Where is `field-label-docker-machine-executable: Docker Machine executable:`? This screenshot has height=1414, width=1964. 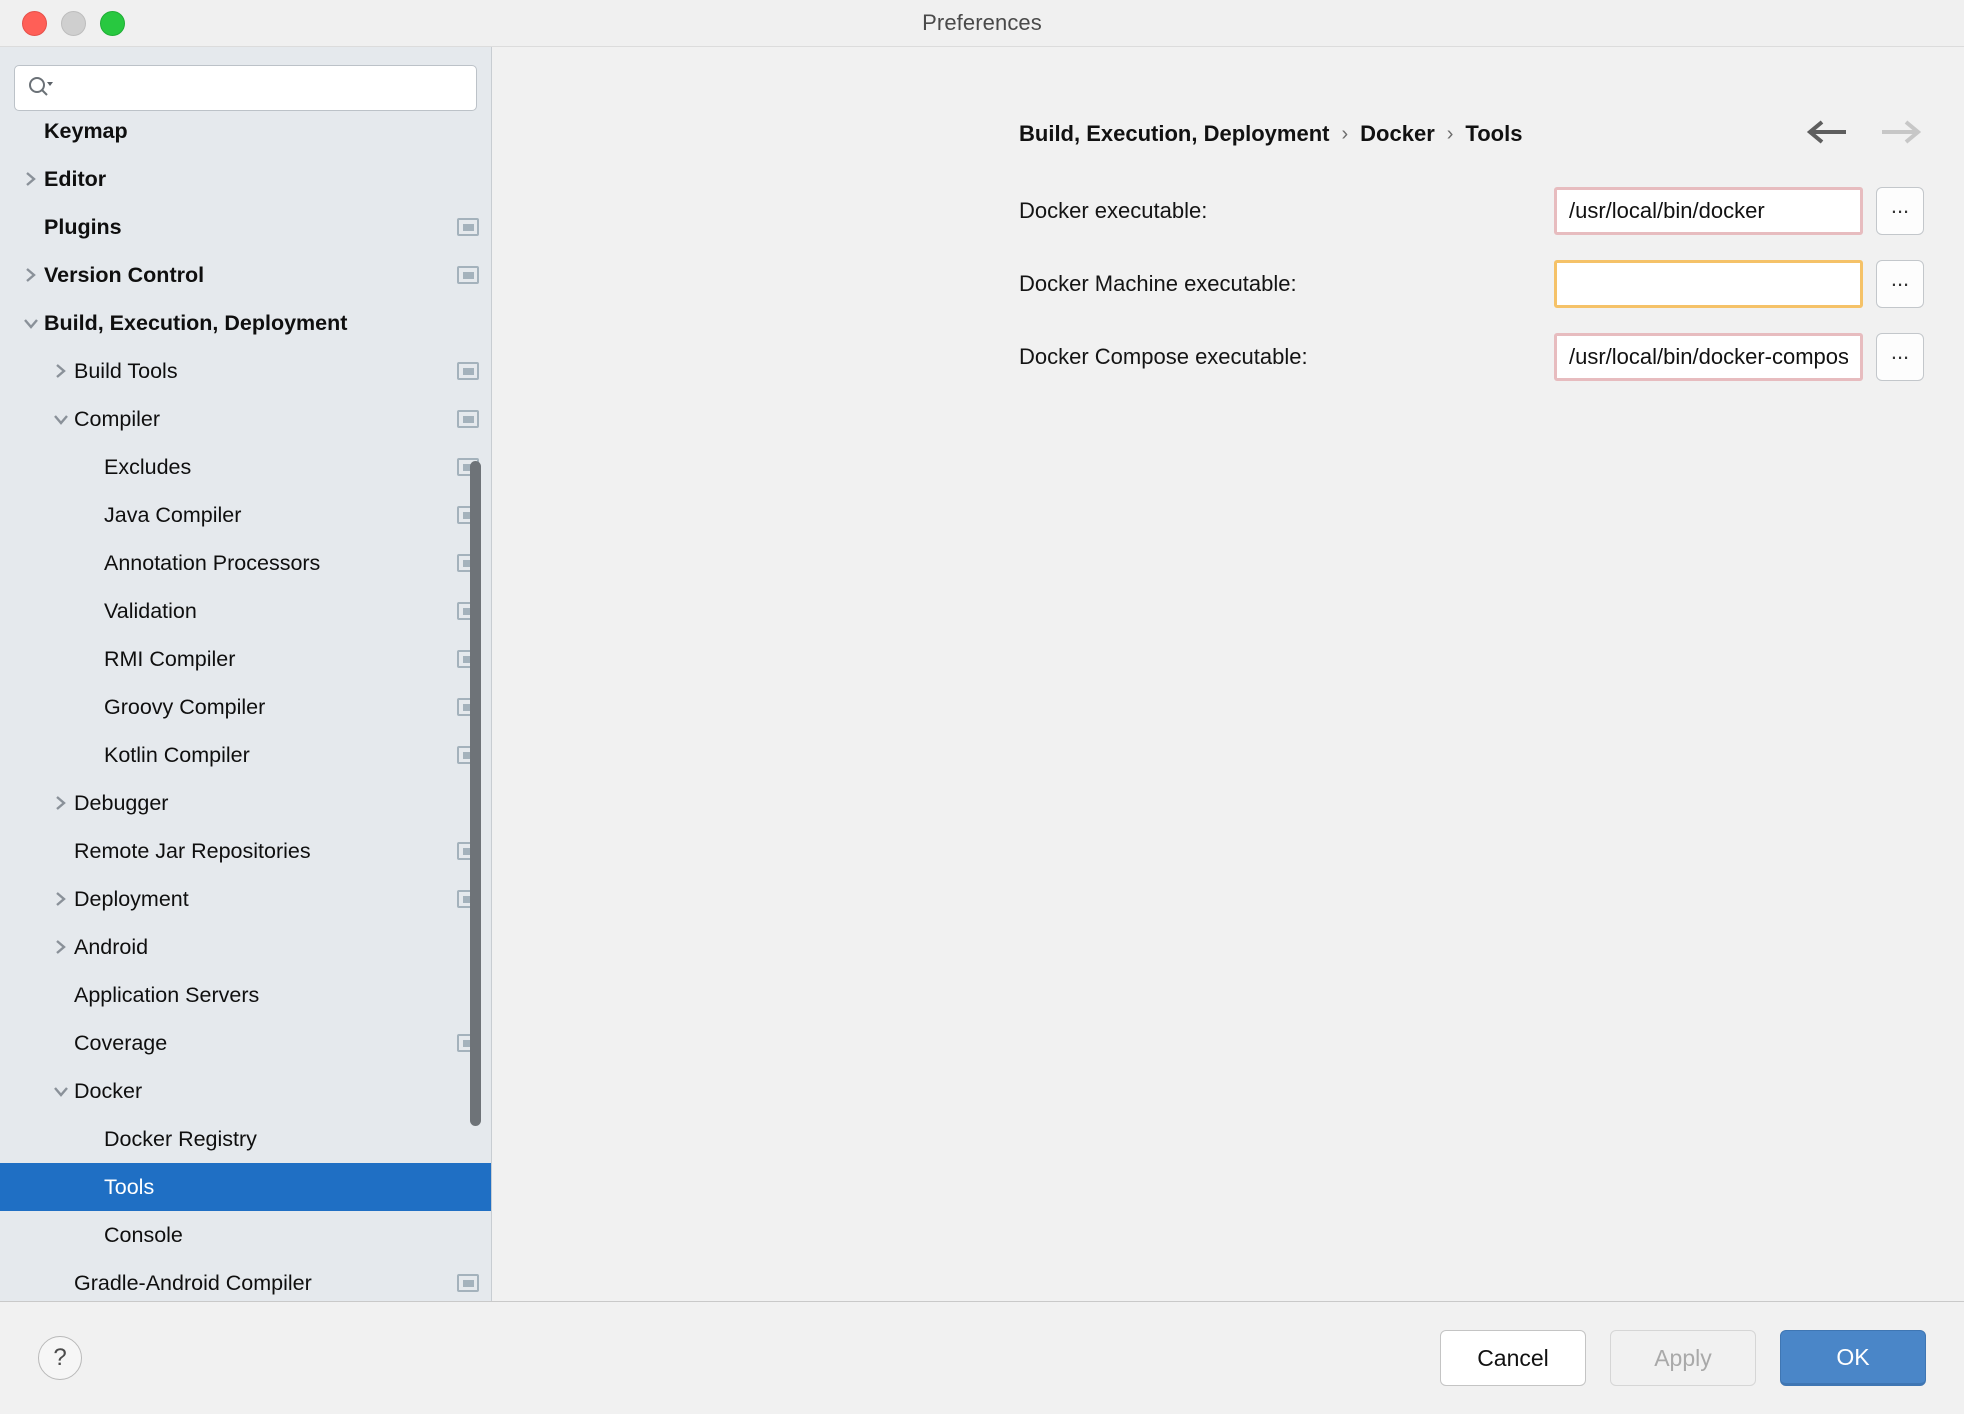 field-label-docker-machine-executable: Docker Machine executable: is located at coordinates (1158, 283).